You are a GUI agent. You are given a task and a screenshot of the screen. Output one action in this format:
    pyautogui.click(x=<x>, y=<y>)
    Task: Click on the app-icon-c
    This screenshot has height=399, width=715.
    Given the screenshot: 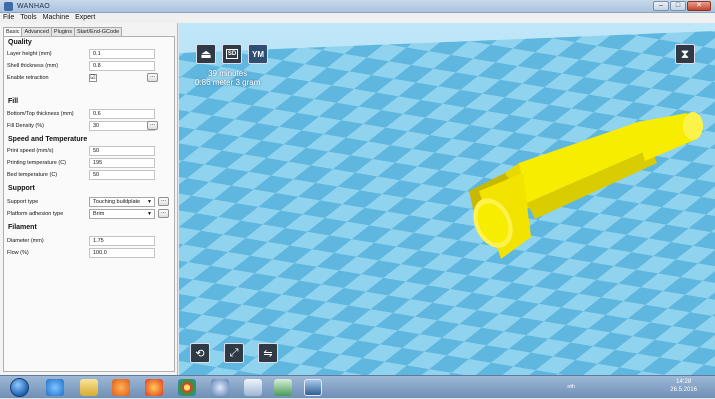 What is the action you would take?
    pyautogui.click(x=220, y=387)
    